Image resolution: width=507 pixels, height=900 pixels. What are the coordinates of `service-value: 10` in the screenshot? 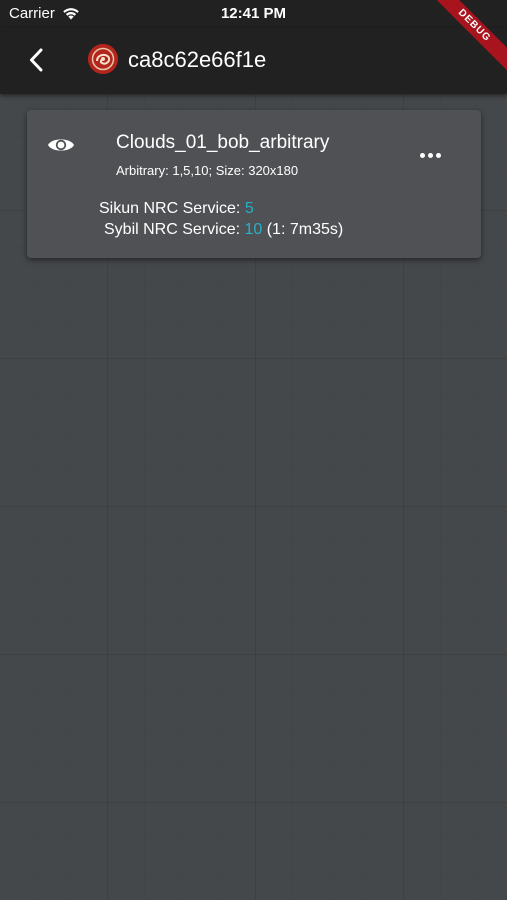 It's located at (253, 229).